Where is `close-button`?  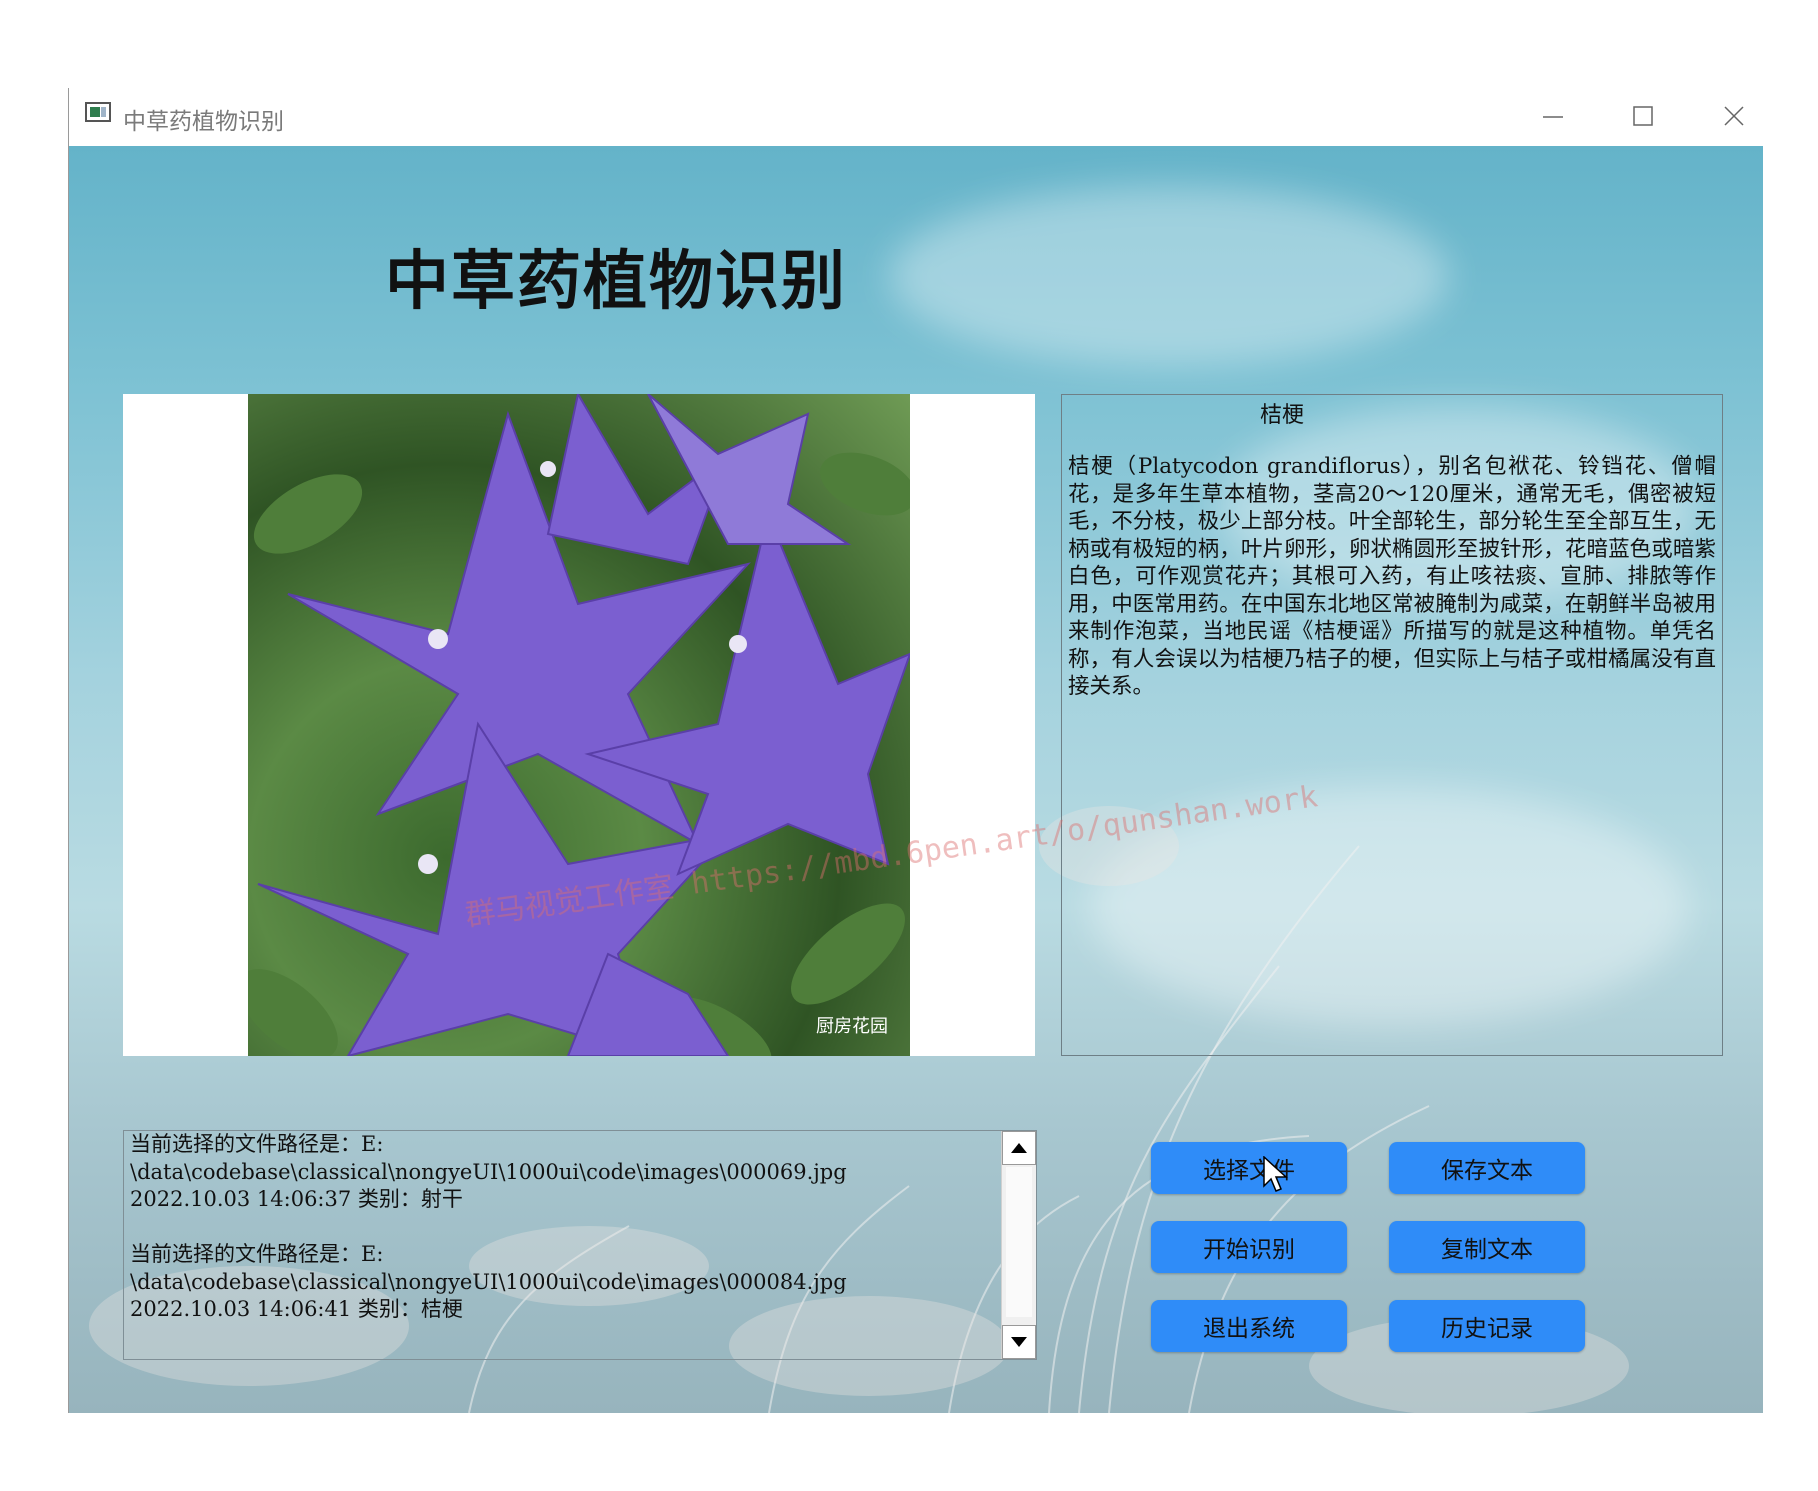 close-button is located at coordinates (1734, 116).